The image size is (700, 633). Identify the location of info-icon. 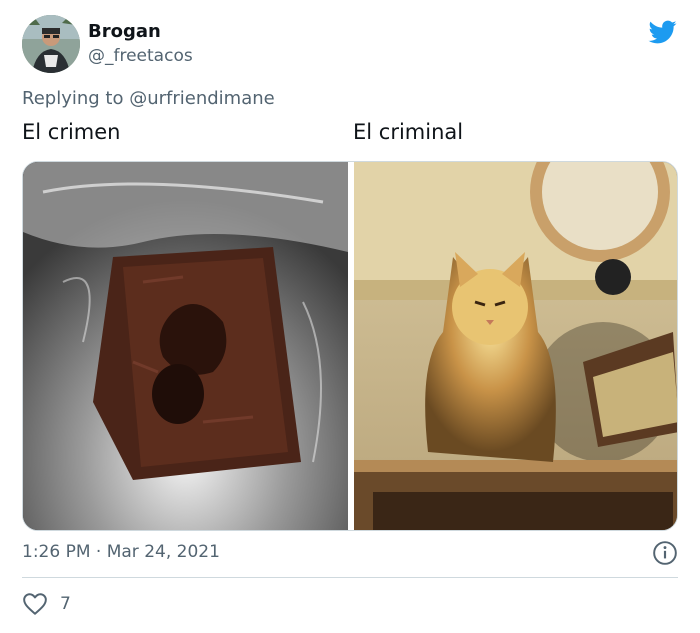
(665, 553).